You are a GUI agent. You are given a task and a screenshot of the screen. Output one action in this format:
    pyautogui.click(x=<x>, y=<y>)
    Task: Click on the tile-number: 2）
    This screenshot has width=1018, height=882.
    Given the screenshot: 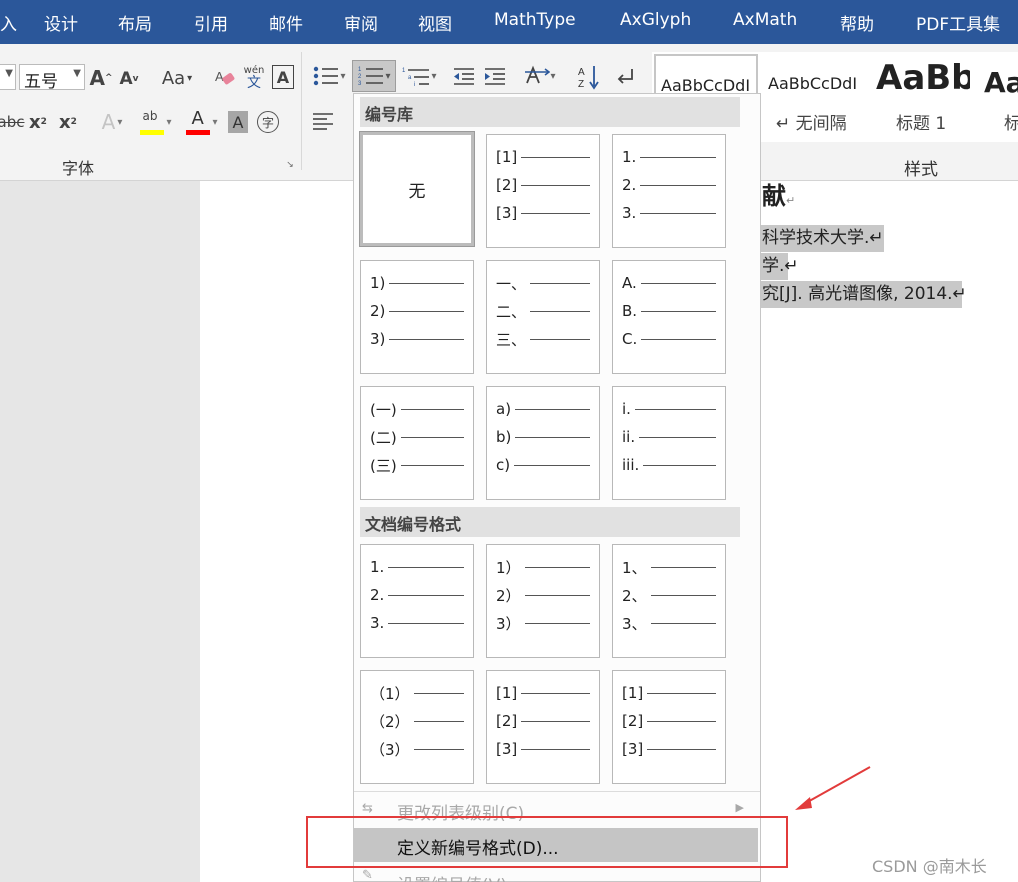 What is the action you would take?
    pyautogui.click(x=508, y=595)
    